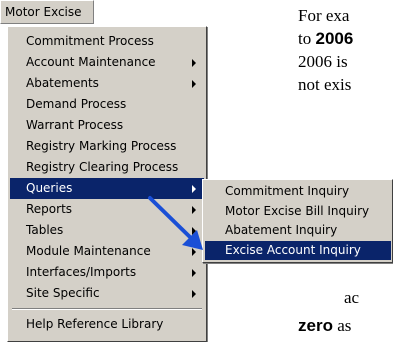 The height and width of the screenshot is (342, 393). I want to click on menu-item-queries: Queries, so click(107, 188).